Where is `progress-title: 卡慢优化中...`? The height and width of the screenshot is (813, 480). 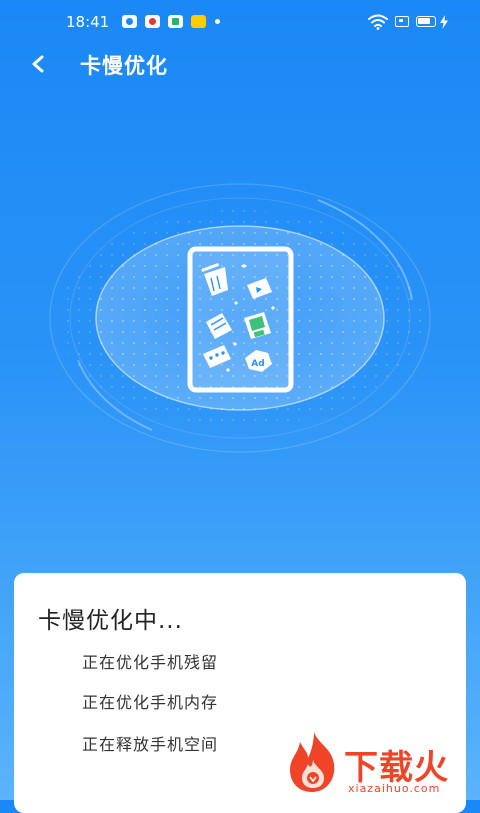 progress-title: 卡慢优化中... is located at coordinates (110, 621).